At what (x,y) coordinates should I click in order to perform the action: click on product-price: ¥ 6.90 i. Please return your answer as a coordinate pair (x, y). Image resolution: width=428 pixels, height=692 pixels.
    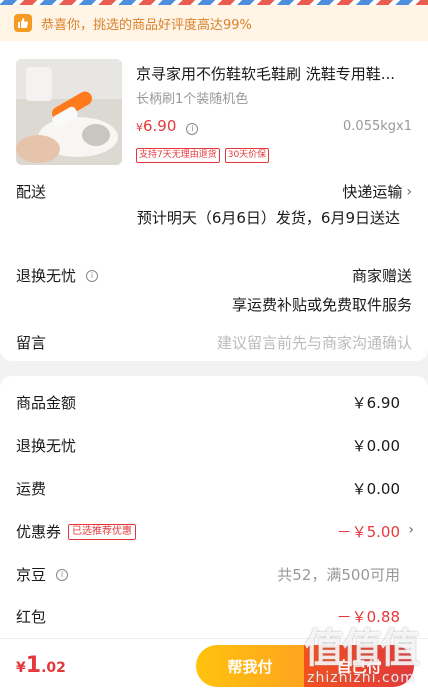
    Looking at the image, I should click on (167, 126).